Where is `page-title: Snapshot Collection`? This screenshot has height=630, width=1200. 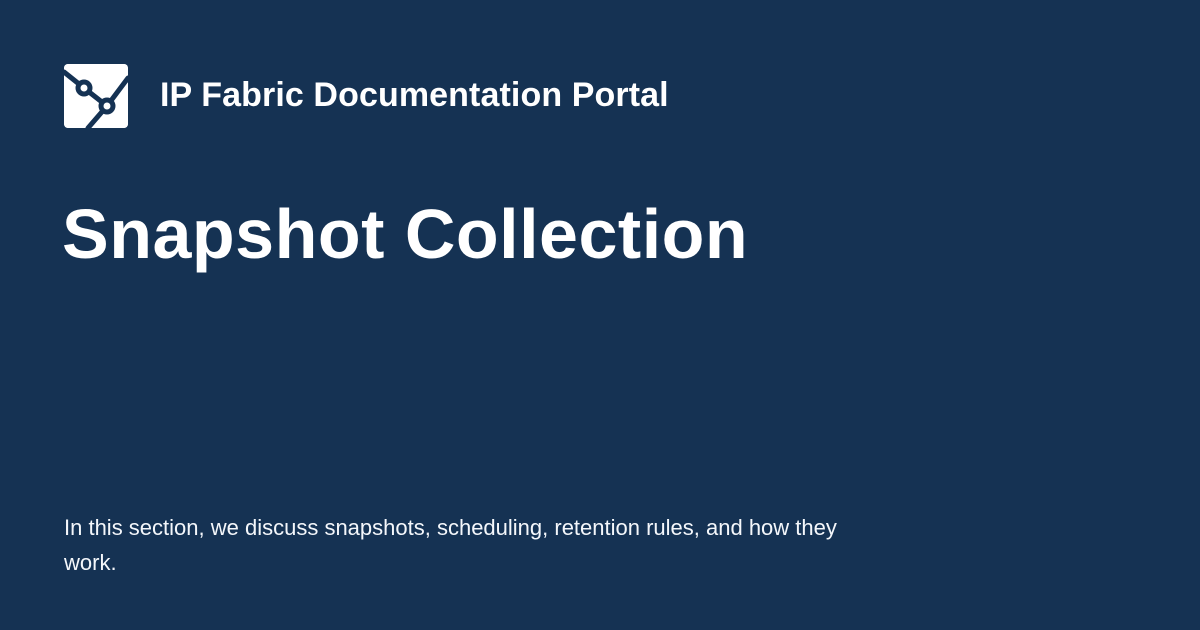
page-title: Snapshot Collection is located at coordinates (405, 234).